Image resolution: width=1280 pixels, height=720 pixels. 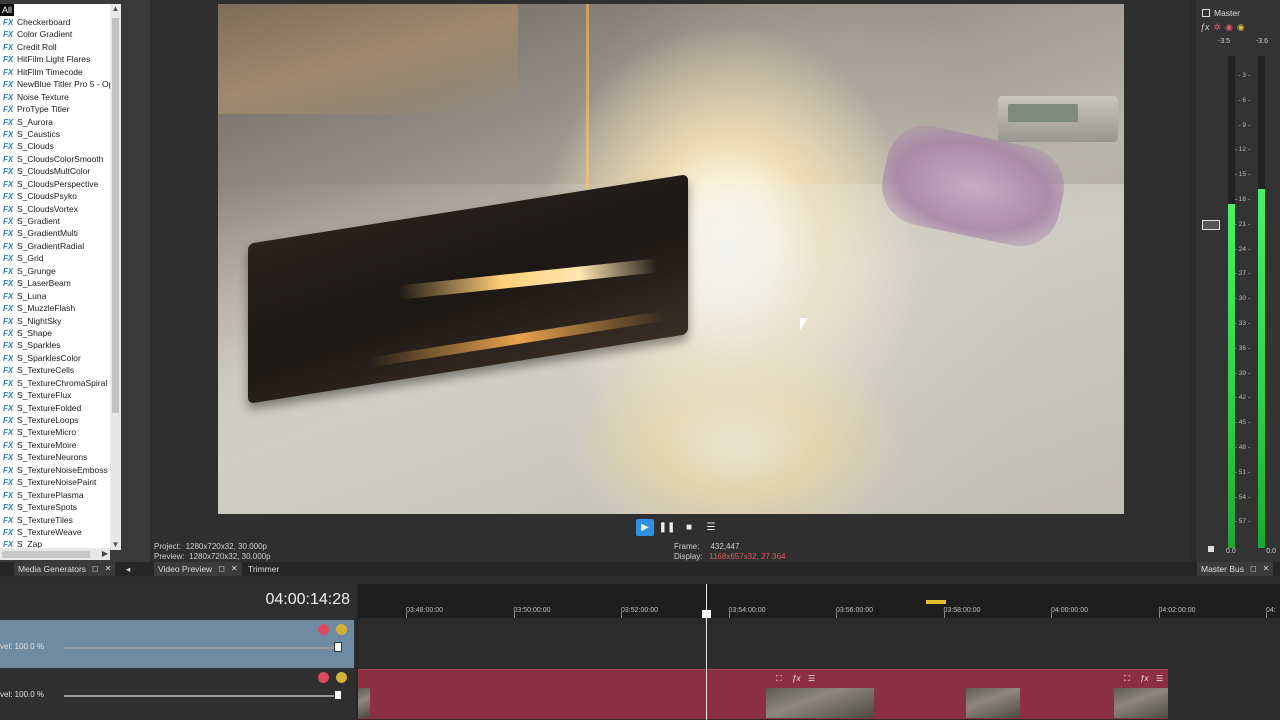 What do you see at coordinates (55, 507) in the screenshot?
I see `generator-item: FX S_TextureSpots` at bounding box center [55, 507].